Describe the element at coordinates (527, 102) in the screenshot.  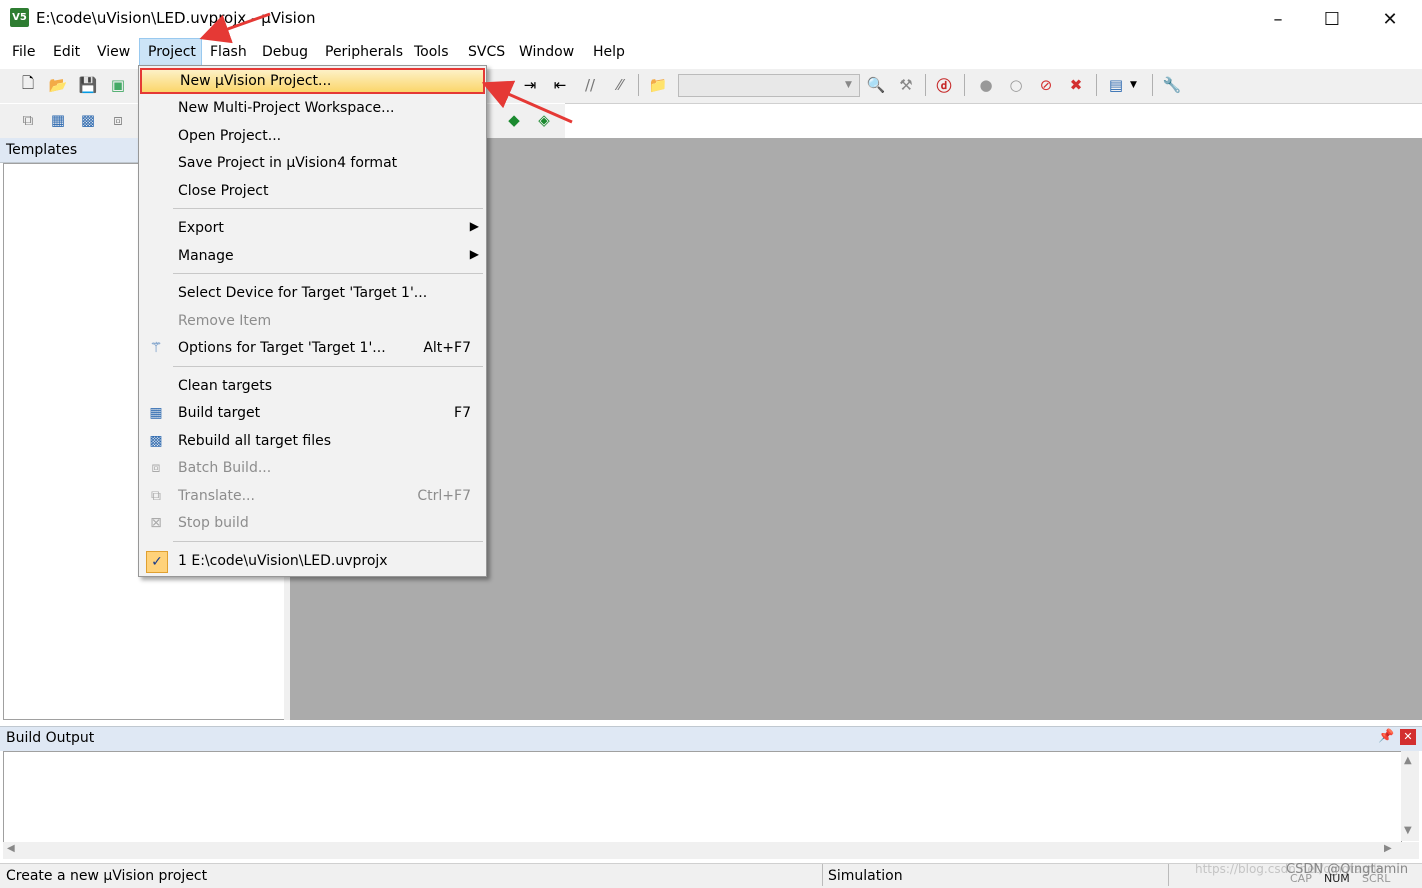
I see `arrow-to-new-project` at that location.